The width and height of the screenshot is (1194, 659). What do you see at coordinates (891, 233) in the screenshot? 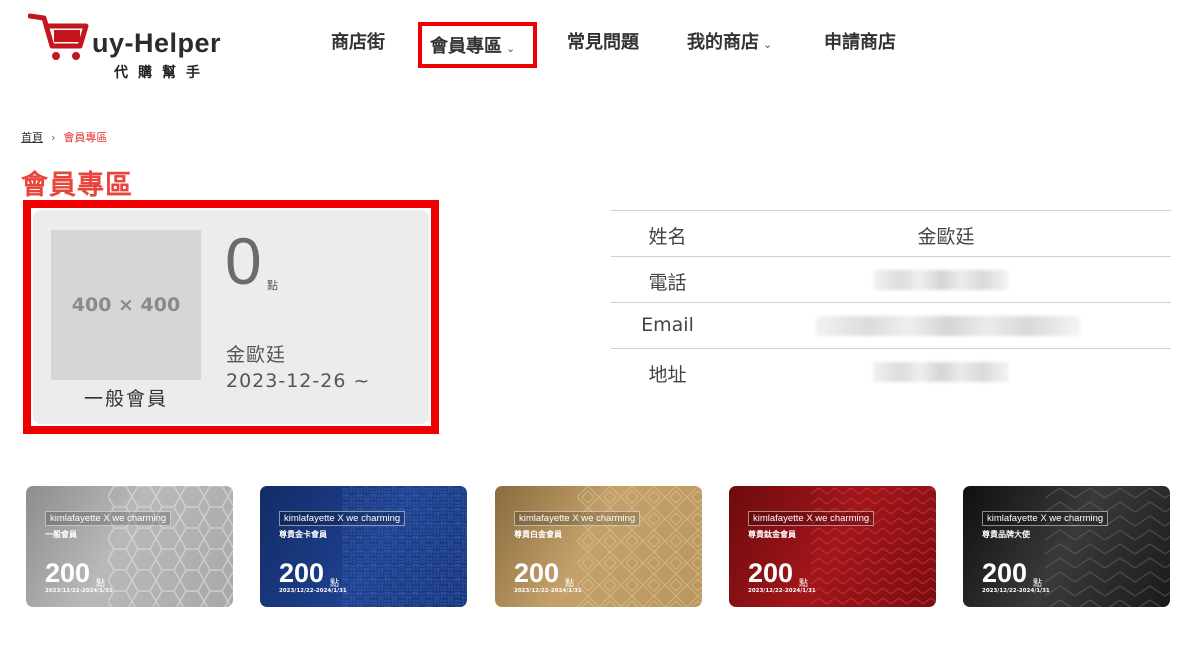
I see `info-row-name: 姓名 金歐廷` at bounding box center [891, 233].